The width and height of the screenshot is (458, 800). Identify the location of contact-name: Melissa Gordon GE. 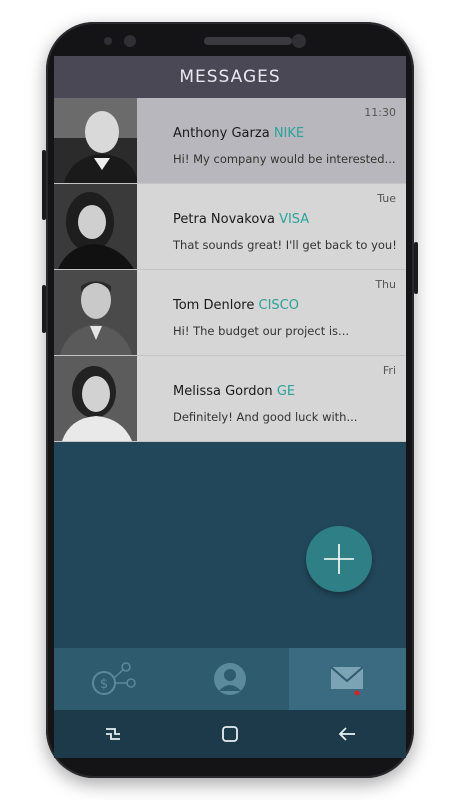
(234, 391).